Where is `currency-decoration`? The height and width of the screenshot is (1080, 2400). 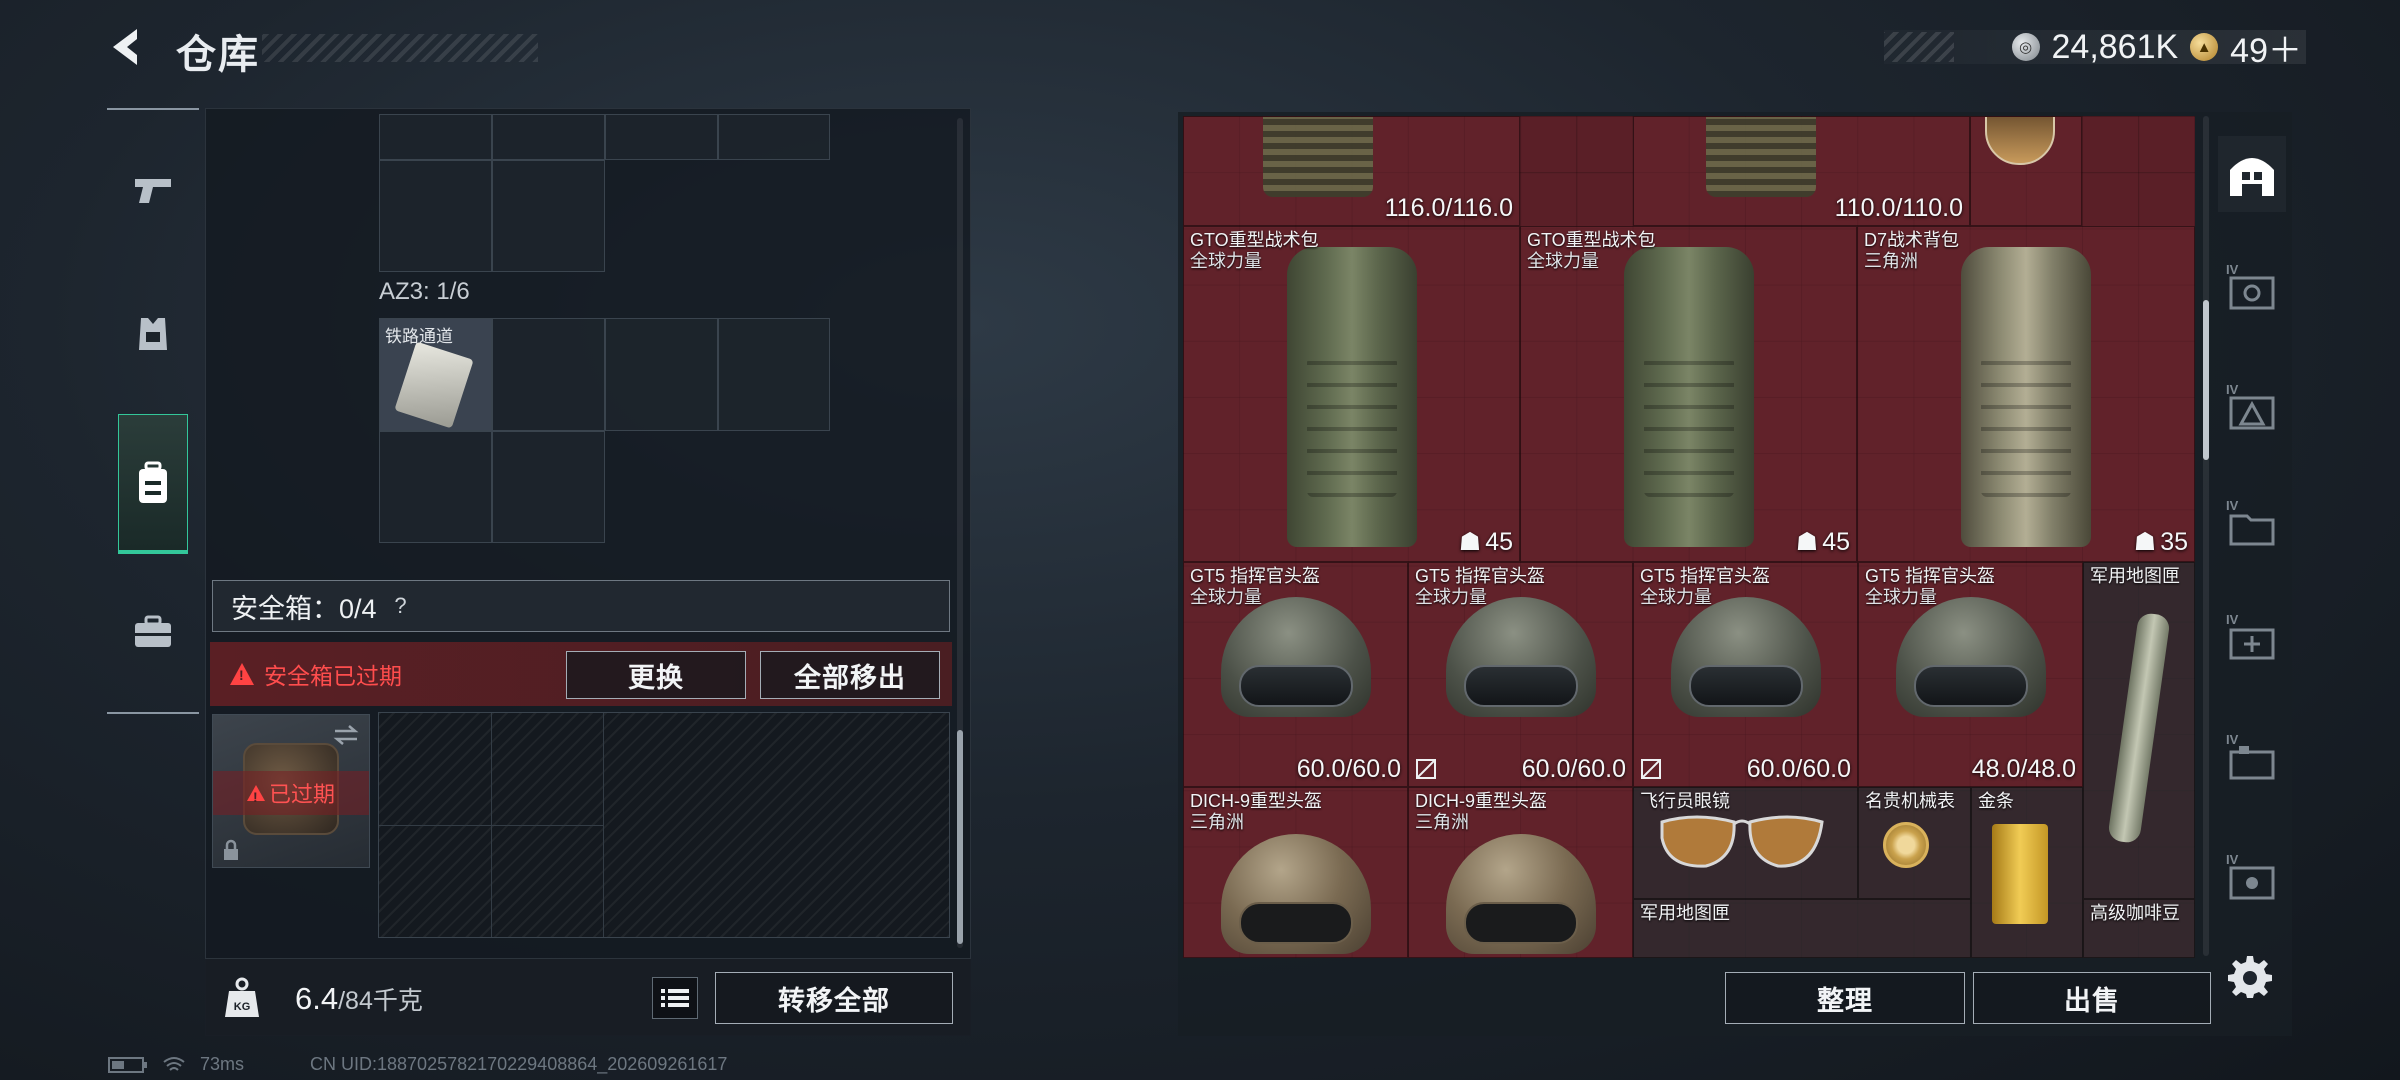
currency-decoration is located at coordinates (1919, 47).